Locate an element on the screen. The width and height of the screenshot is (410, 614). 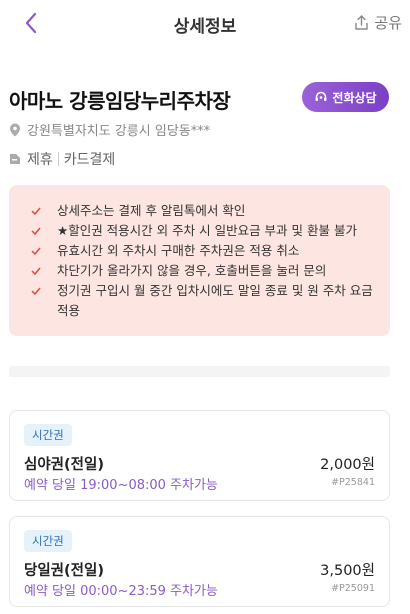
page-title: 상세정보 is located at coordinates (205, 27).